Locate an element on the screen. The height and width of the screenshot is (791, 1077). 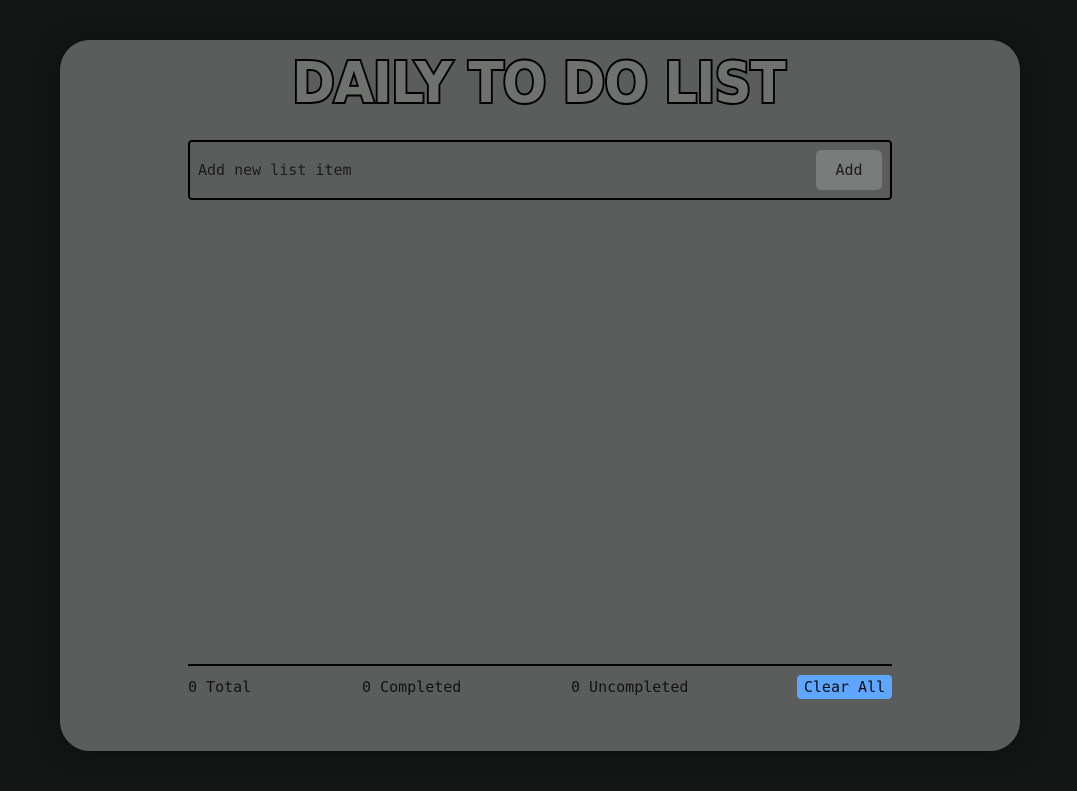
completed-count: 0 Completed is located at coordinates (412, 687).